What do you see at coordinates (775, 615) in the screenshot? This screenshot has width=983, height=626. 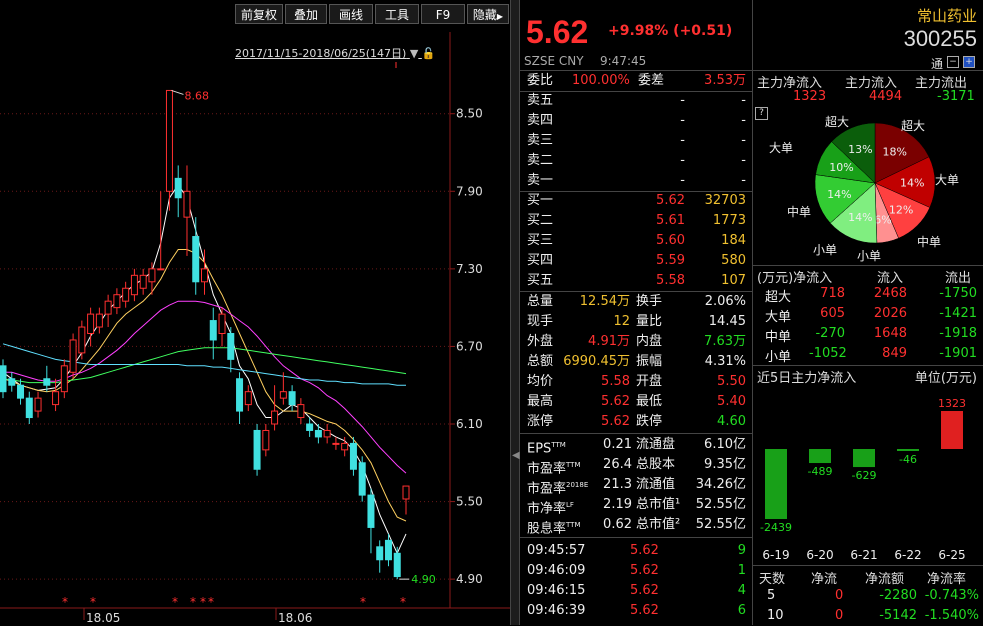 I see `summary-days: 10` at bounding box center [775, 615].